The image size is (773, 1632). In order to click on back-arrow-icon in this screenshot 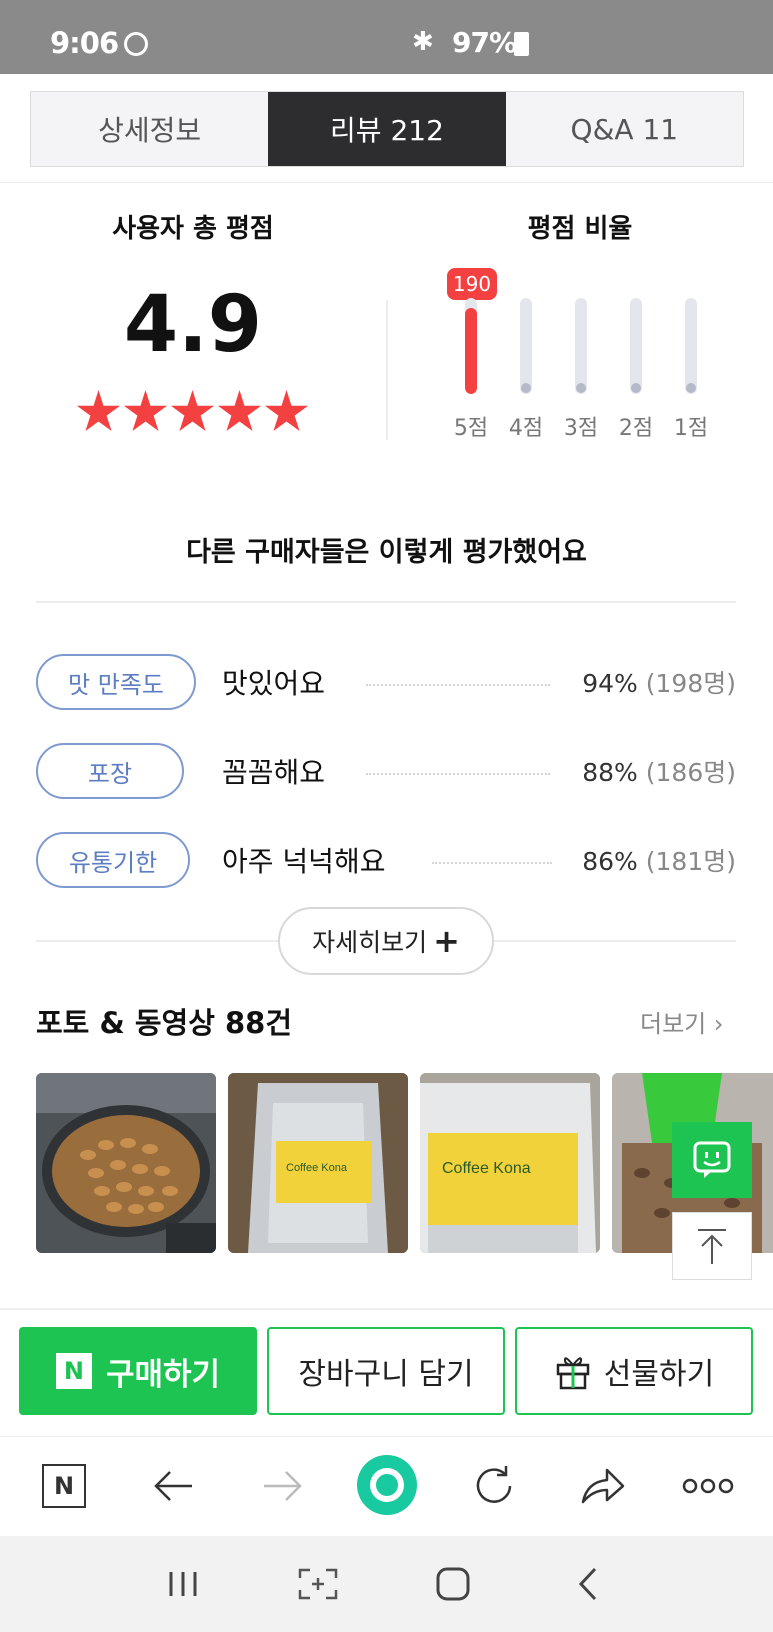, I will do `click(174, 1486)`.